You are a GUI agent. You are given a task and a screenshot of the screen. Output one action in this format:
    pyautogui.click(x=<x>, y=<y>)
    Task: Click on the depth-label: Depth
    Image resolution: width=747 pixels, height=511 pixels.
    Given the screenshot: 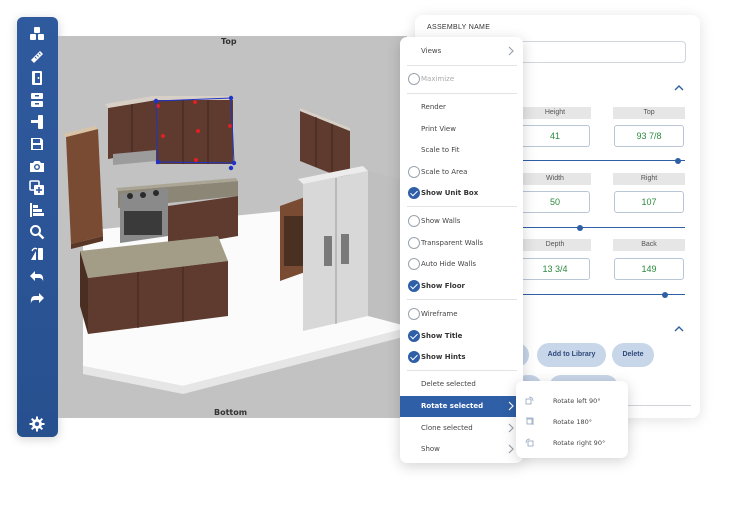 What is the action you would take?
    pyautogui.click(x=555, y=245)
    